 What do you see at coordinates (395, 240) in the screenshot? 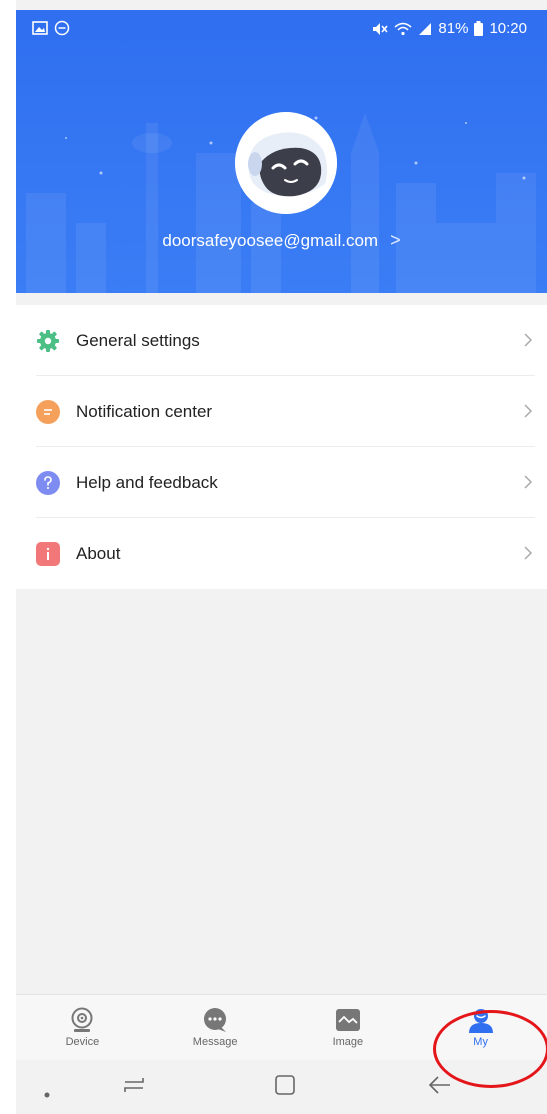
I see `chevron-right-icon: >` at bounding box center [395, 240].